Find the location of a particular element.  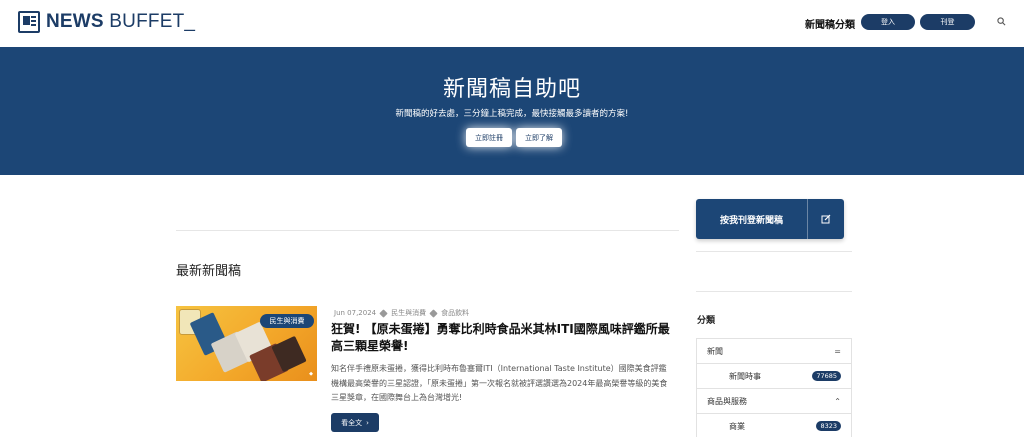

thumbnail-category-tag: 民生與消費 is located at coordinates (287, 321).